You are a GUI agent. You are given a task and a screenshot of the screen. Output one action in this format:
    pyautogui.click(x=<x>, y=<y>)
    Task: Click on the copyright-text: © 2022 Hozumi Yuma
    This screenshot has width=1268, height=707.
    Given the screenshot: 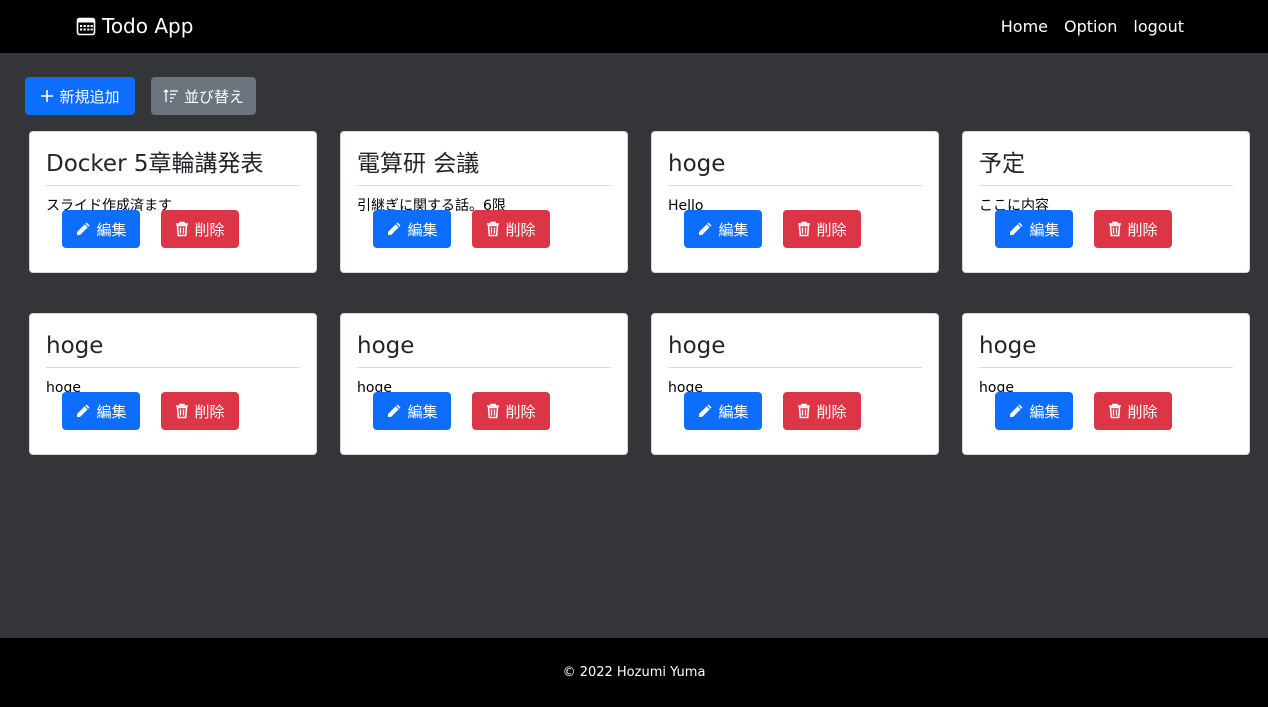 What is the action you would take?
    pyautogui.click(x=634, y=672)
    